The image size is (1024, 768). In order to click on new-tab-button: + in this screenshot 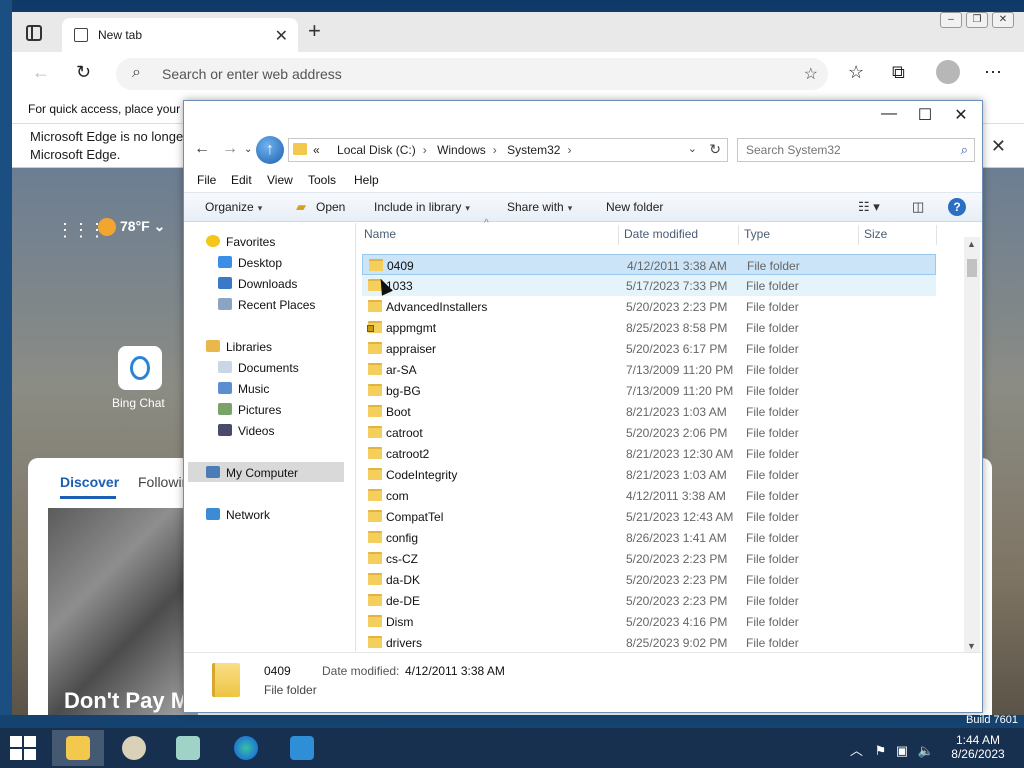, I will do `click(314, 31)`.